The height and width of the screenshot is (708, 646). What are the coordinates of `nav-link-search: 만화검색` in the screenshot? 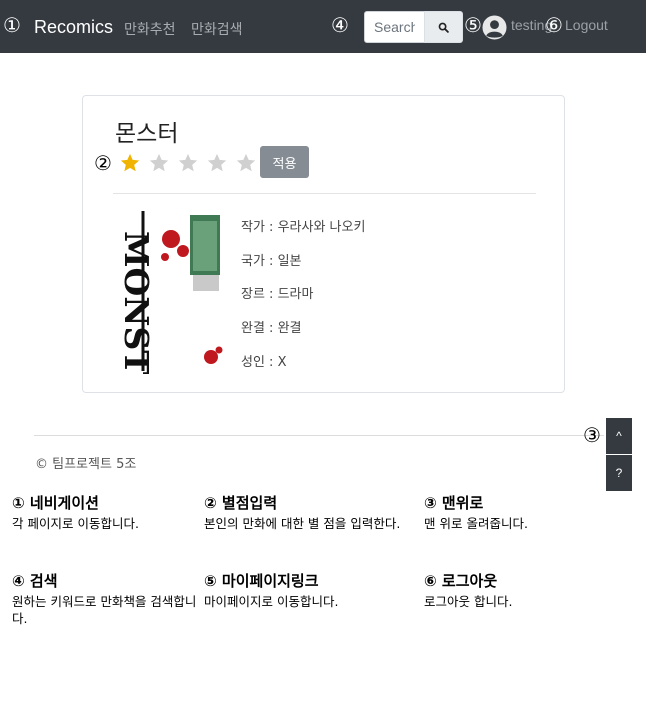 It's located at (217, 29).